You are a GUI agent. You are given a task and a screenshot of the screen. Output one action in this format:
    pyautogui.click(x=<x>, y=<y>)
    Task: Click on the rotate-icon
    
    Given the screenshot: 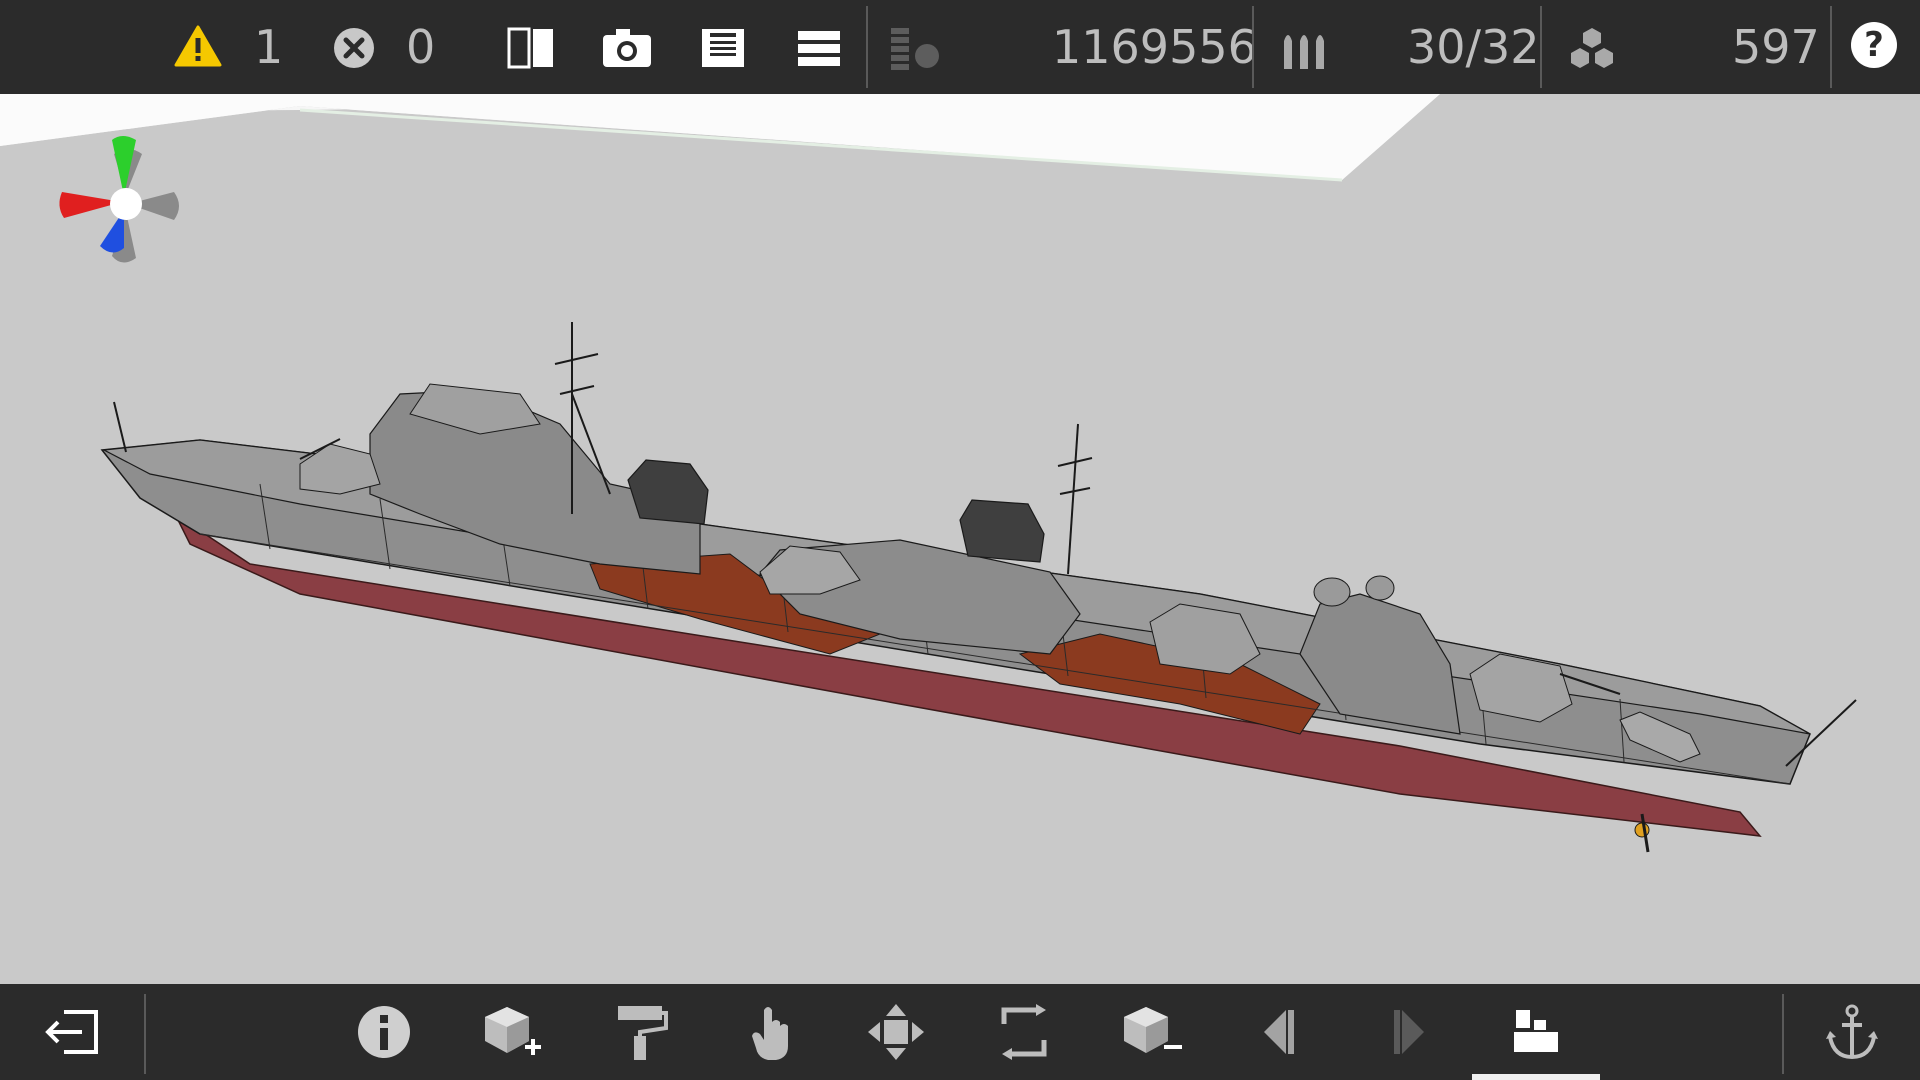 What is the action you would take?
    pyautogui.click(x=1024, y=1032)
    